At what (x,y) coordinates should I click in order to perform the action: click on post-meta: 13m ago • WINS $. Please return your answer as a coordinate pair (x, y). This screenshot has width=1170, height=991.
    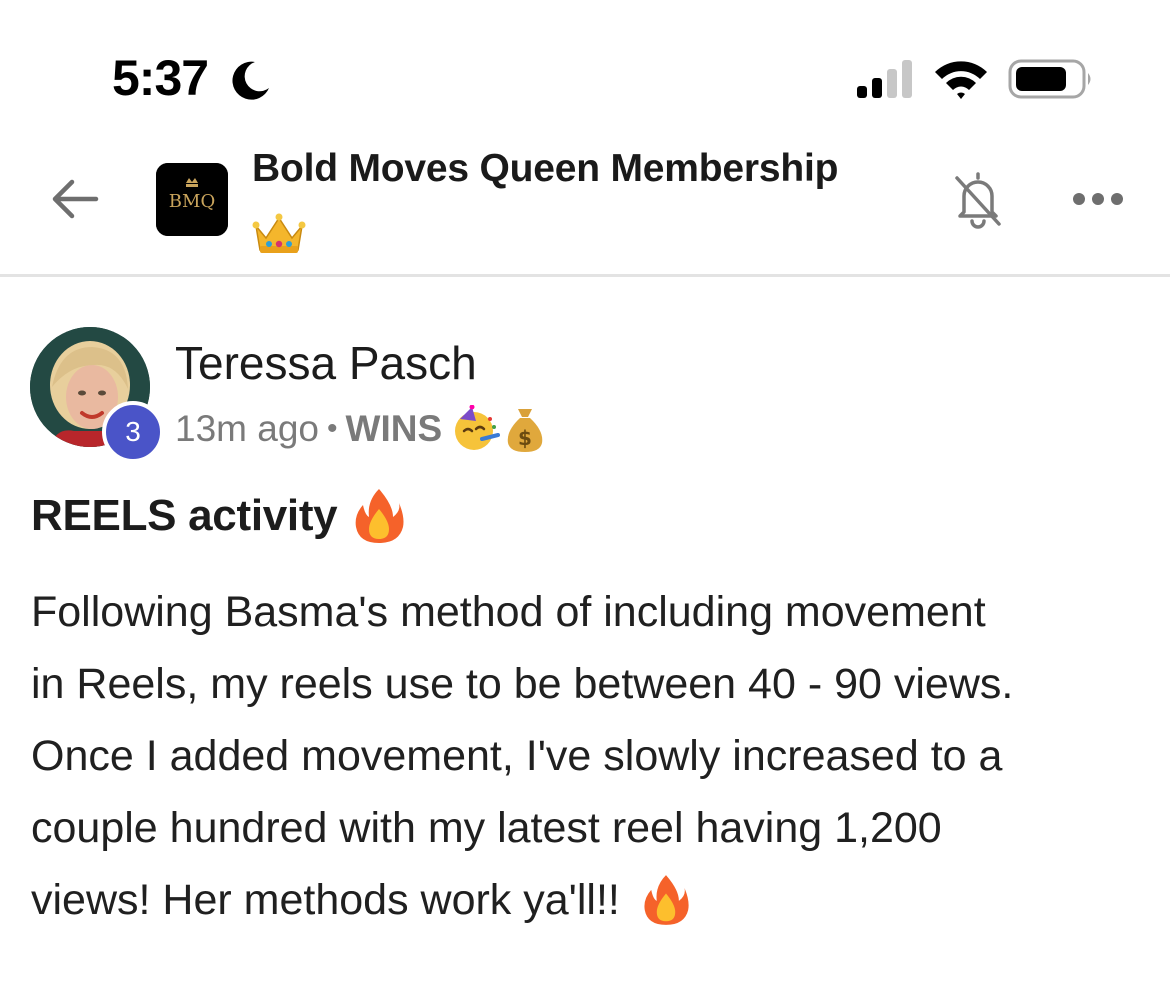
    Looking at the image, I should click on (360, 429).